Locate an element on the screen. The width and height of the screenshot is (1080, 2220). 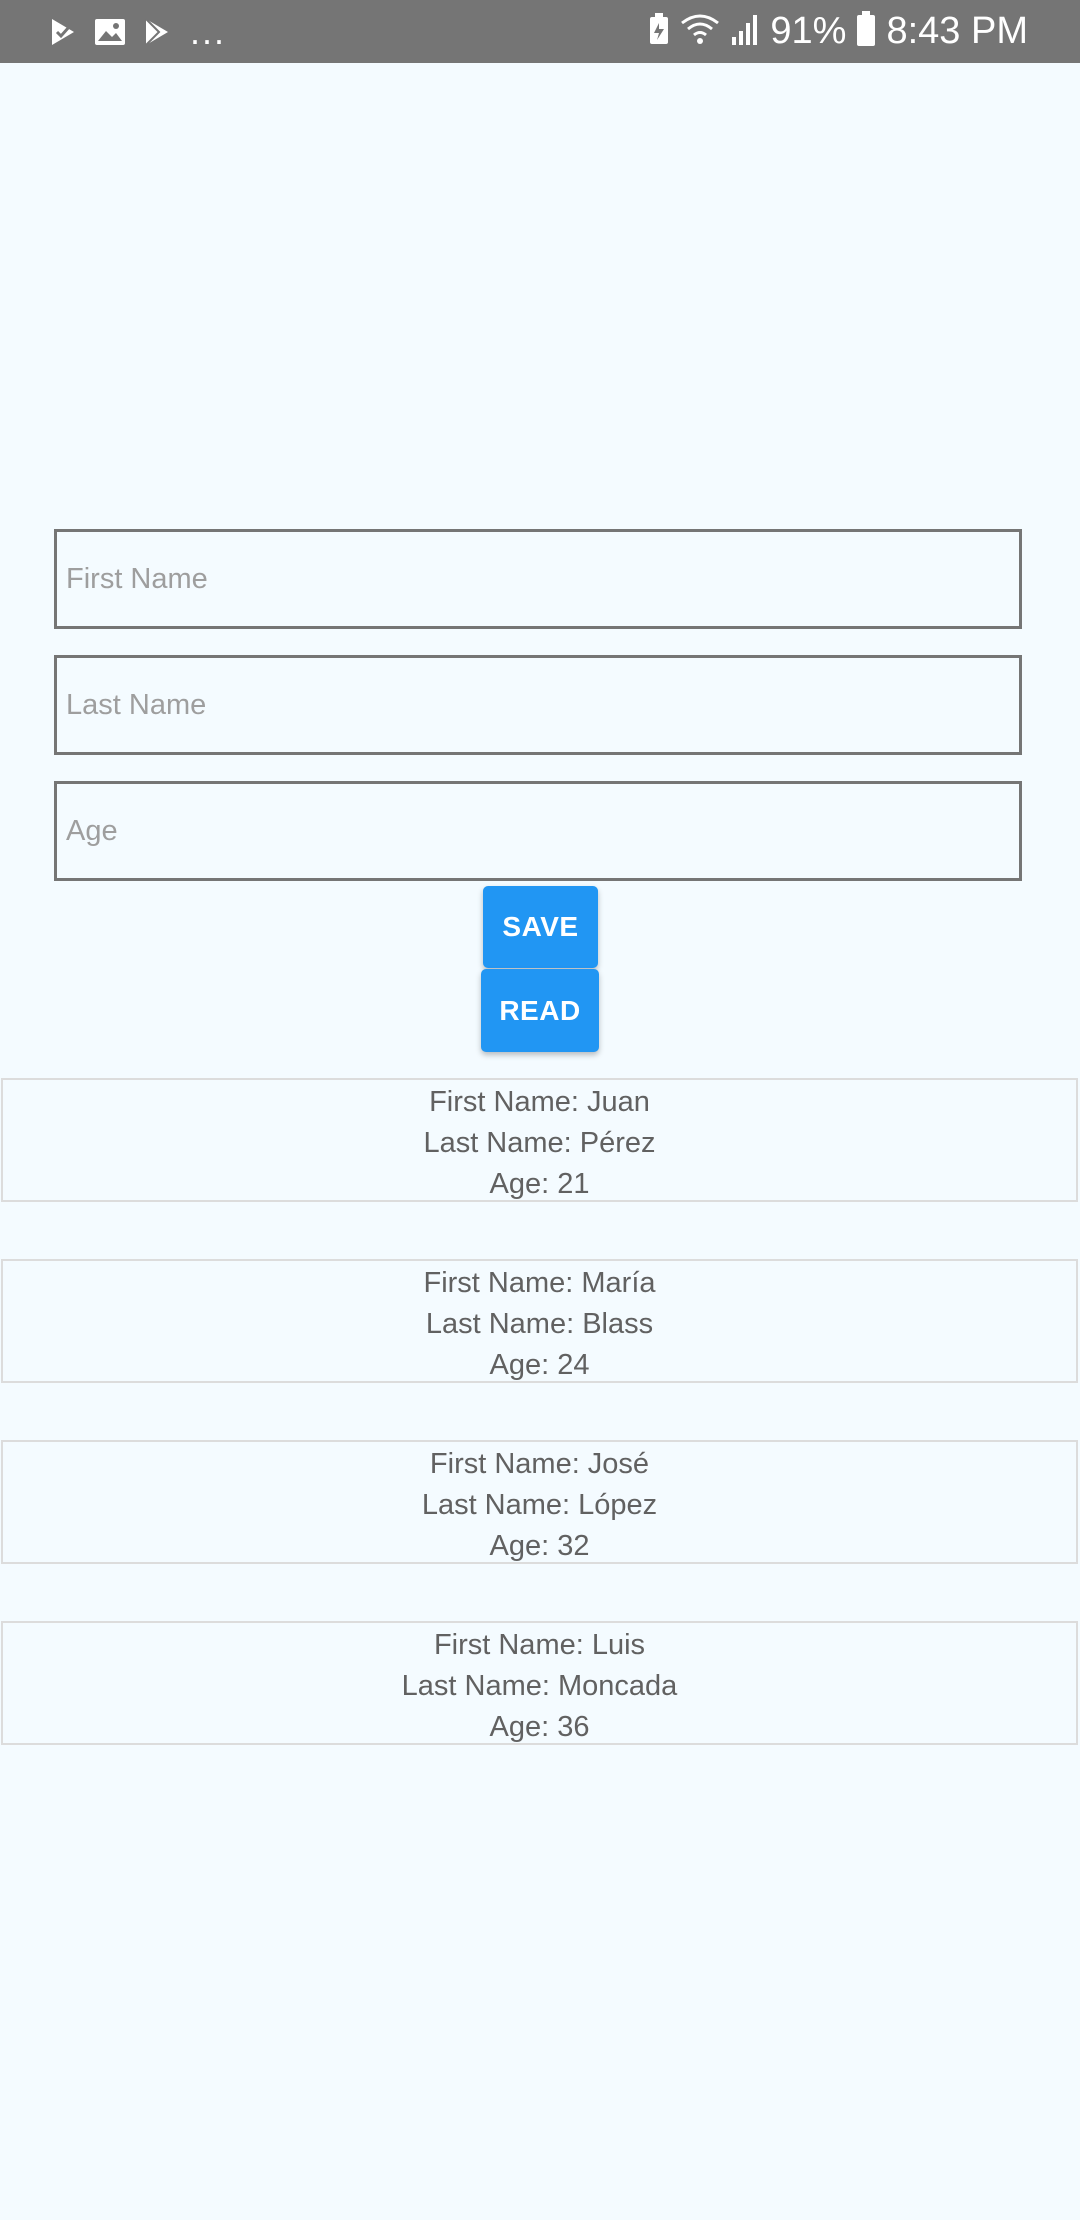
battery-percent: 91% is located at coordinates (808, 31).